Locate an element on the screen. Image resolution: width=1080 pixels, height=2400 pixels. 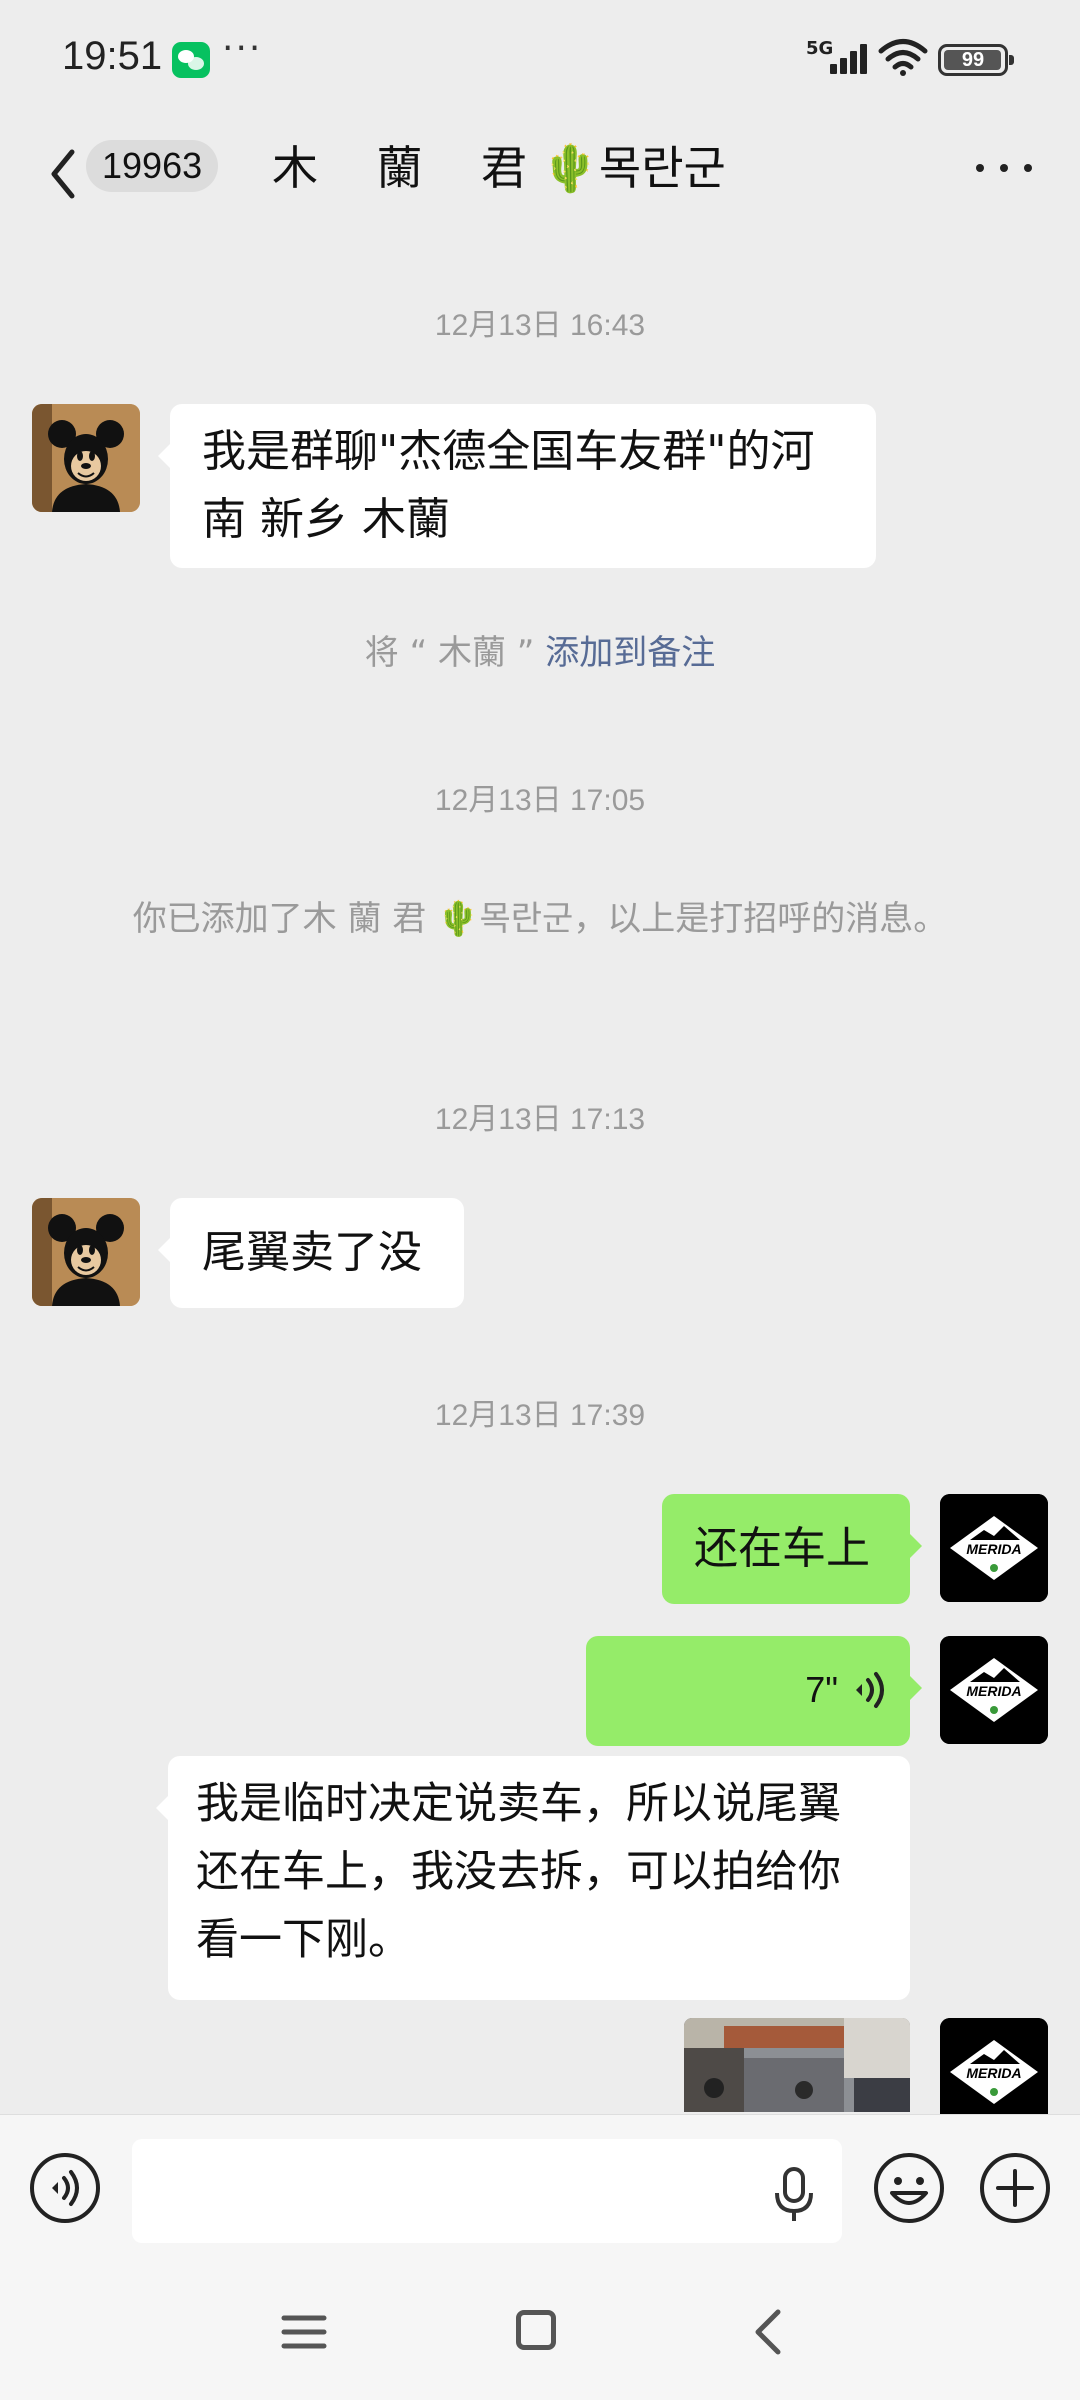
status-time: 19:51 is located at coordinates (112, 56).